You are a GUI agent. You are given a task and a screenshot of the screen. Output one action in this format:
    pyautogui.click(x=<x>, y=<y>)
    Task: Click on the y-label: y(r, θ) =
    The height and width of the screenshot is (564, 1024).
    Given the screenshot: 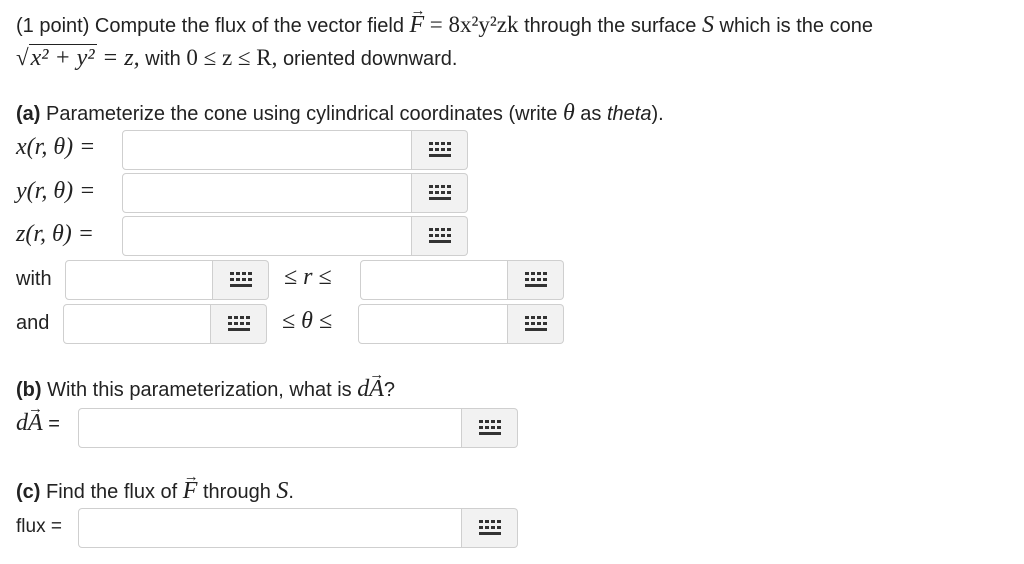 What is the action you would take?
    pyautogui.click(x=56, y=191)
    